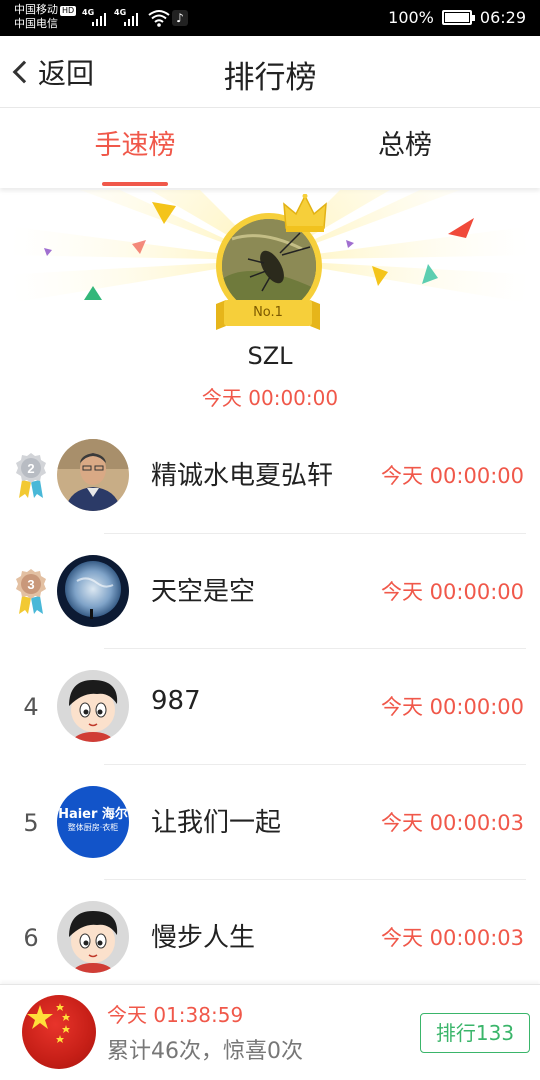  What do you see at coordinates (175, 1015) in the screenshot?
I see `my-time: 今天 01:38:59` at bounding box center [175, 1015].